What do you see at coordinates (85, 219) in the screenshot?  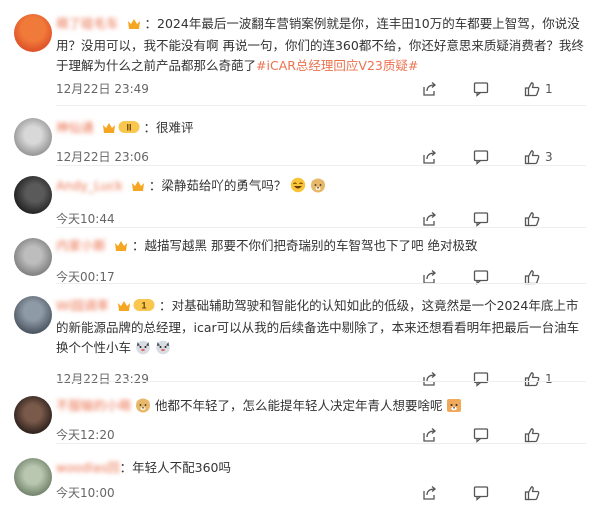 I see `timestamp: 今天10:44` at bounding box center [85, 219].